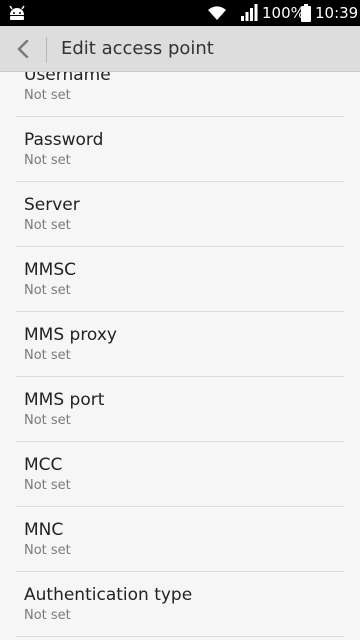 The image size is (360, 640). What do you see at coordinates (217, 13) in the screenshot?
I see `wifi-icon` at bounding box center [217, 13].